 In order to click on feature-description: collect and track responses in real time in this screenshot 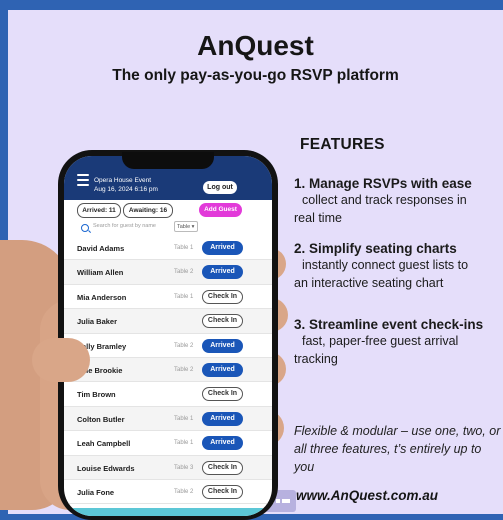, I will do `click(380, 209)`.